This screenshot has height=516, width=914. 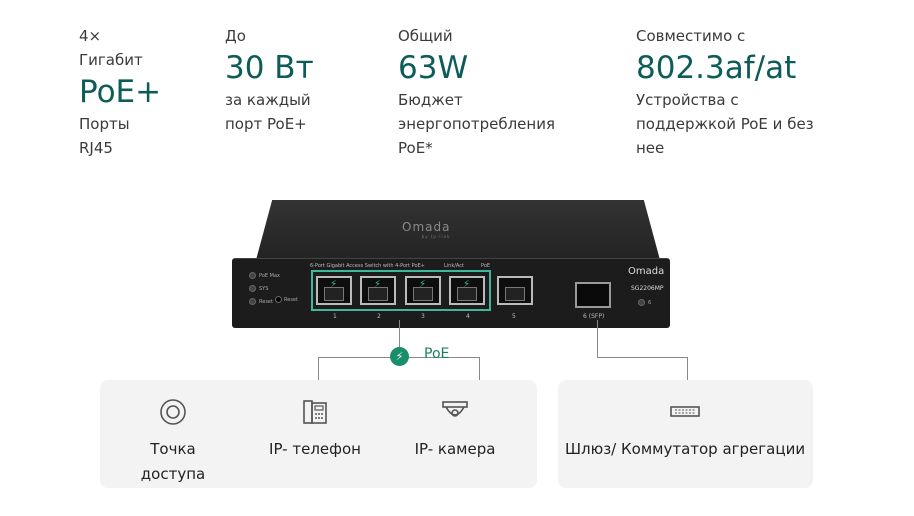 I want to click on spec-line: До, so click(x=235, y=36).